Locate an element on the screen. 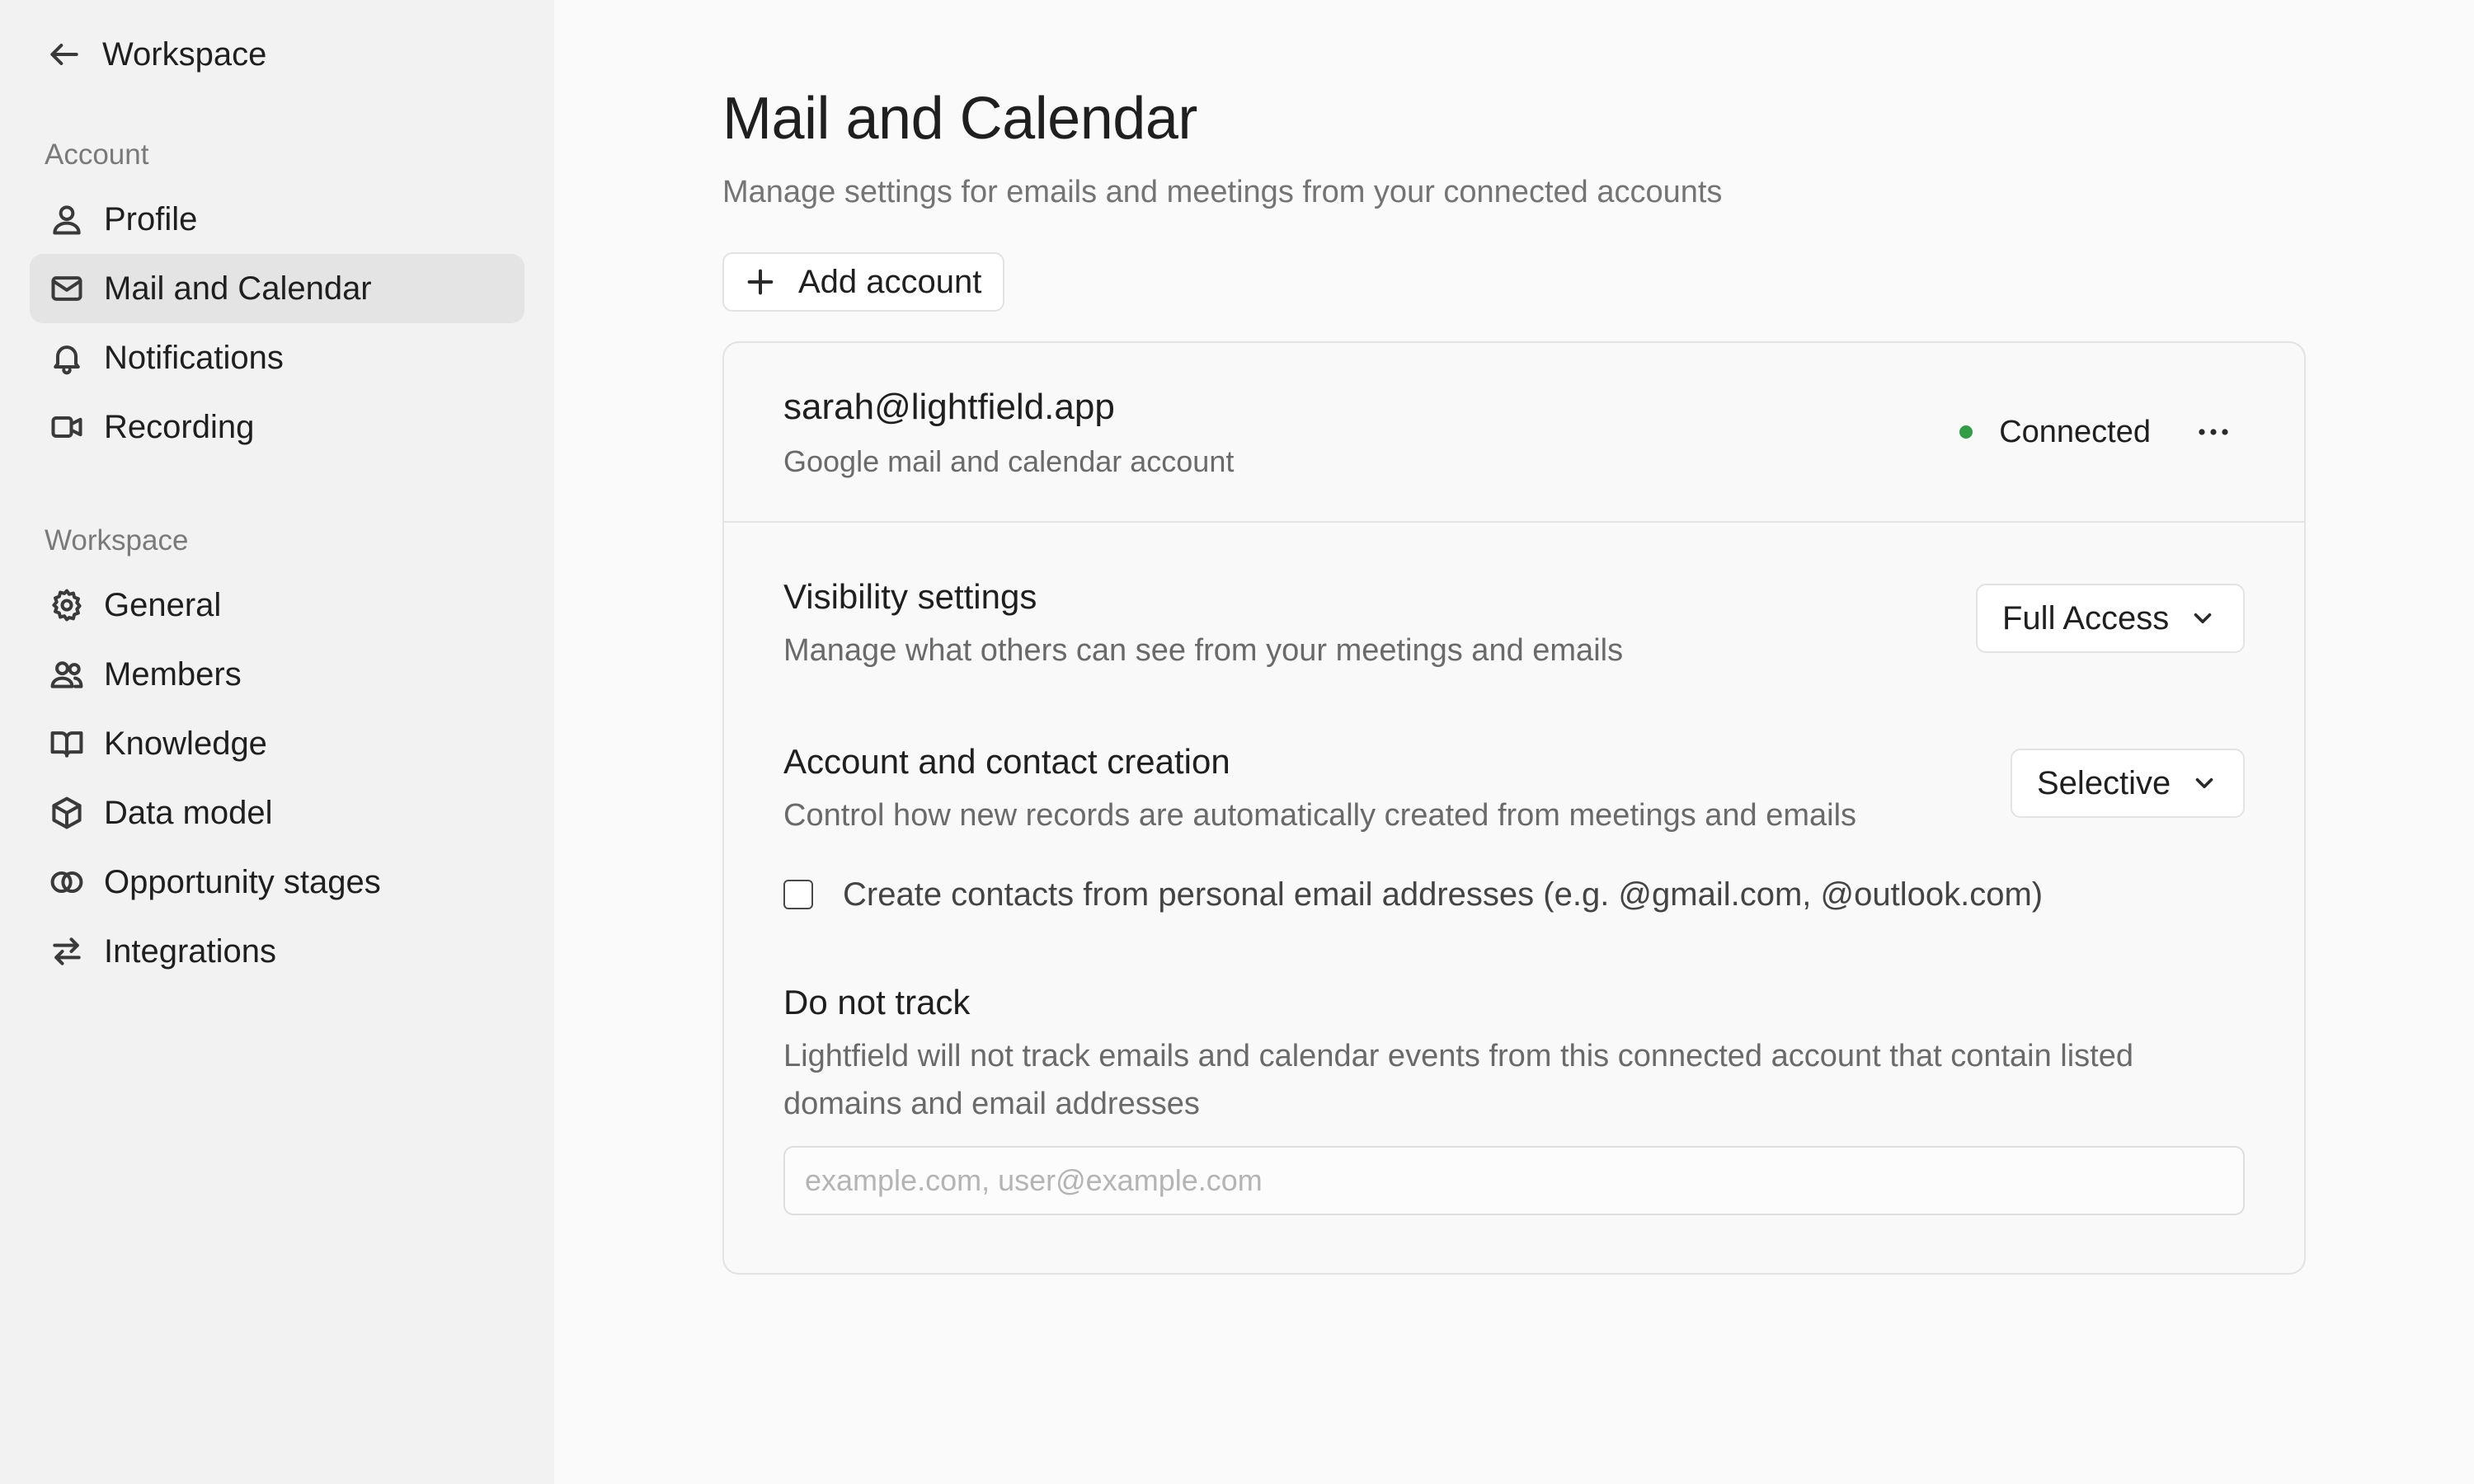 The height and width of the screenshot is (1484, 2474). do-not-track-title: Do not track is located at coordinates (877, 1002).